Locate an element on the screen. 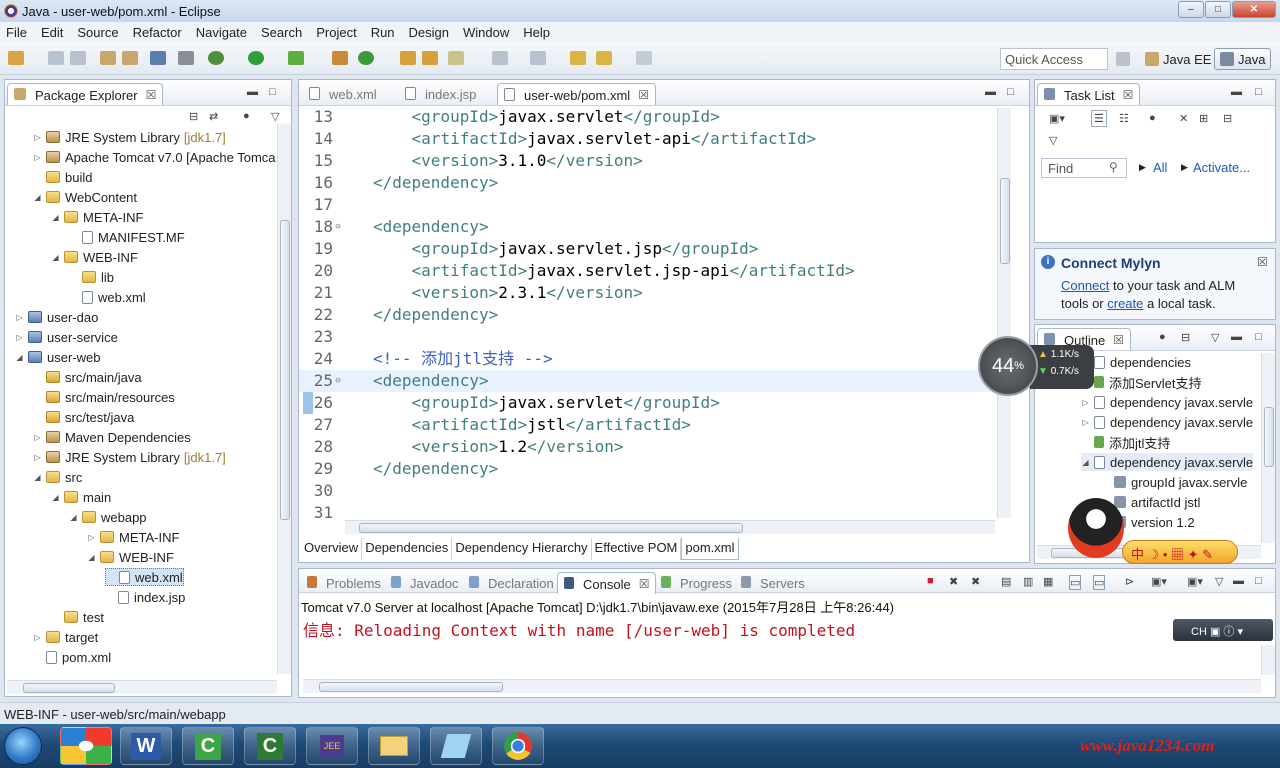 The width and height of the screenshot is (1280, 768). print-icon is located at coordinates (108, 58).